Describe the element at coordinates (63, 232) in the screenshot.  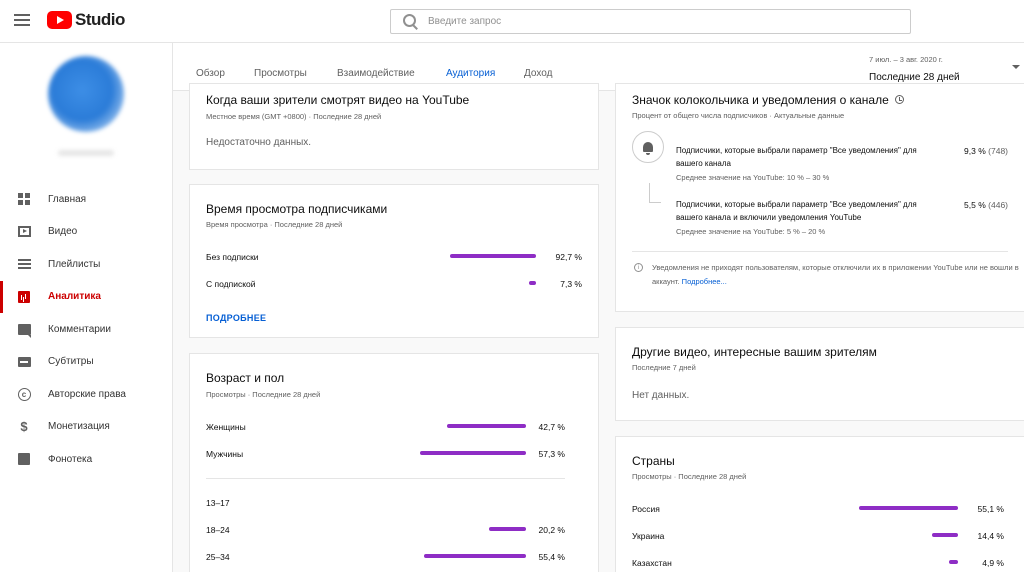
I see `sidebar-item-label: Видео` at that location.